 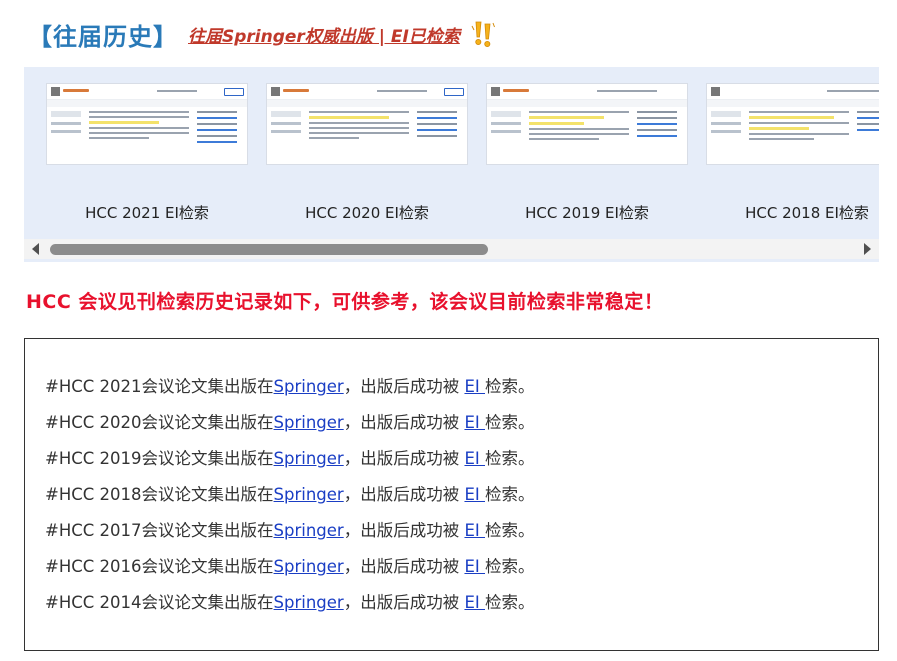 What do you see at coordinates (147, 213) in the screenshot?
I see `gallery-card-caption: HCC 2021 EI检索` at bounding box center [147, 213].